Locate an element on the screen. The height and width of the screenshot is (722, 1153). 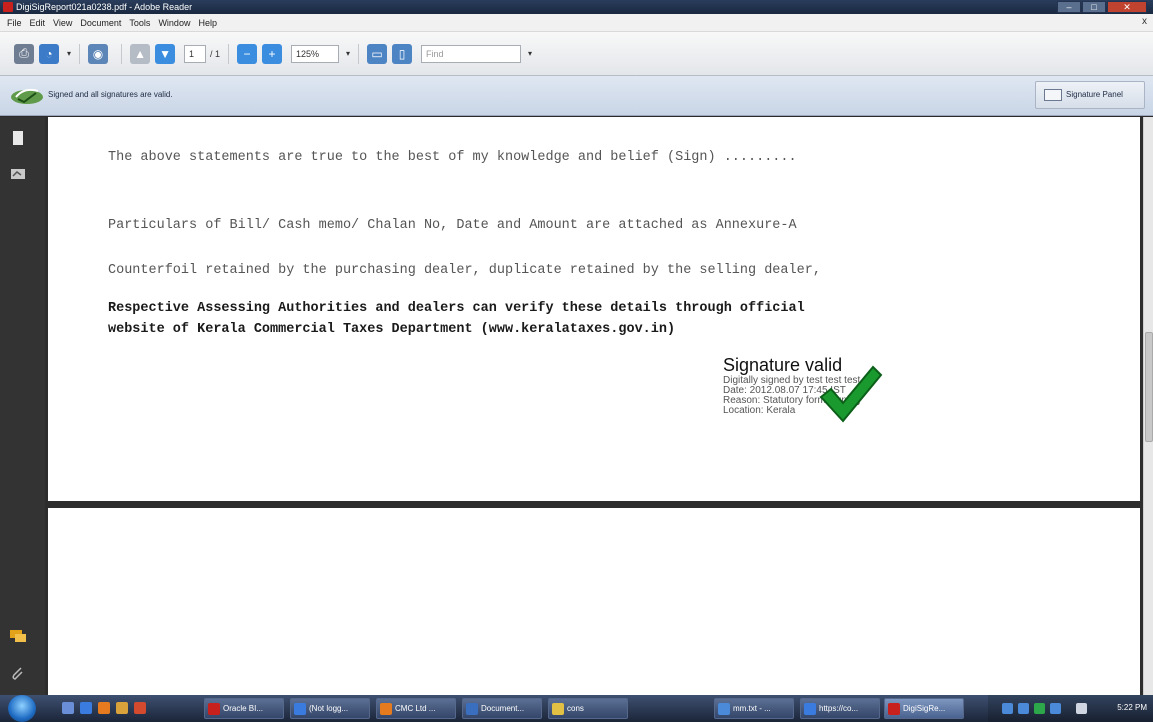
navigation-pane is located at coordinates (22, 406).